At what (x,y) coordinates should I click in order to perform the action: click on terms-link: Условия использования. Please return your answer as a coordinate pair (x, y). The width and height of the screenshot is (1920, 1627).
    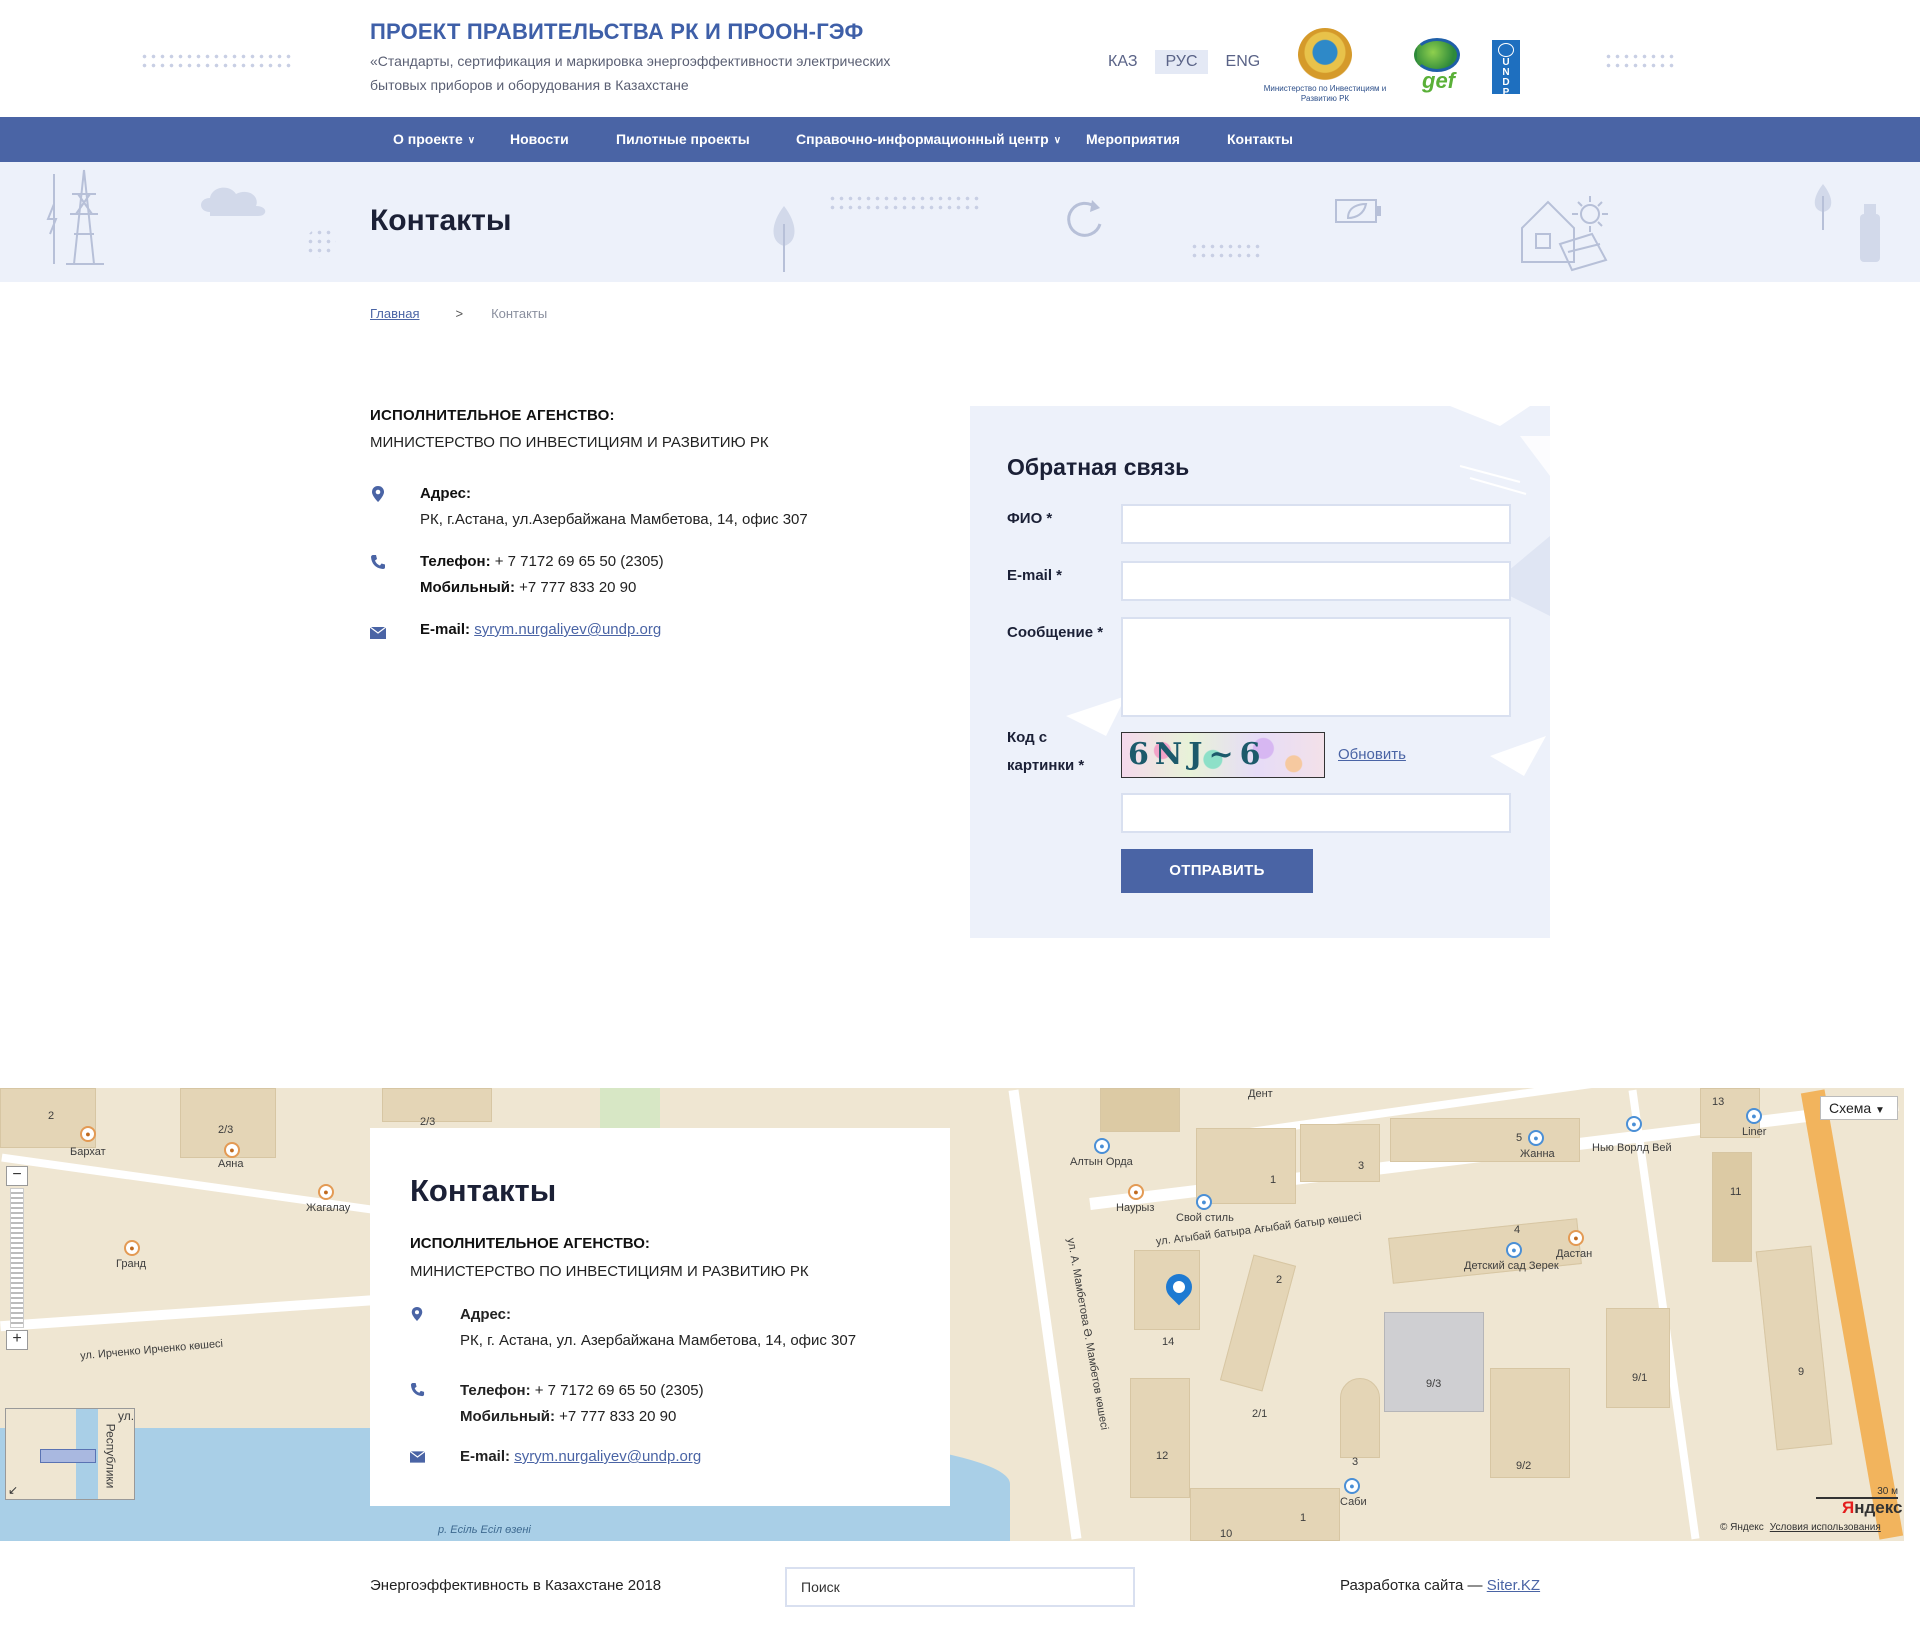
    Looking at the image, I should click on (1825, 1527).